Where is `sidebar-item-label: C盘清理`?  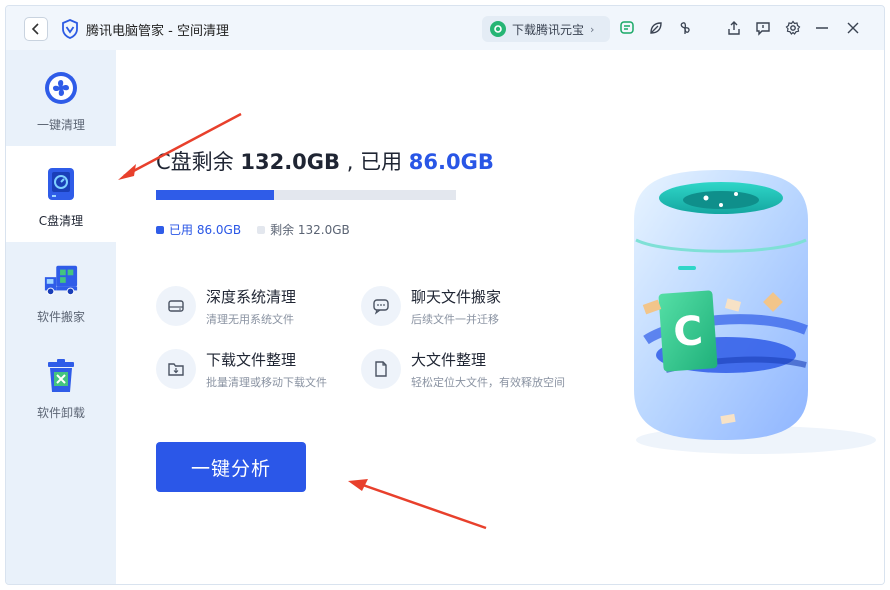
sidebar-item-label: C盘清理 is located at coordinates (61, 221).